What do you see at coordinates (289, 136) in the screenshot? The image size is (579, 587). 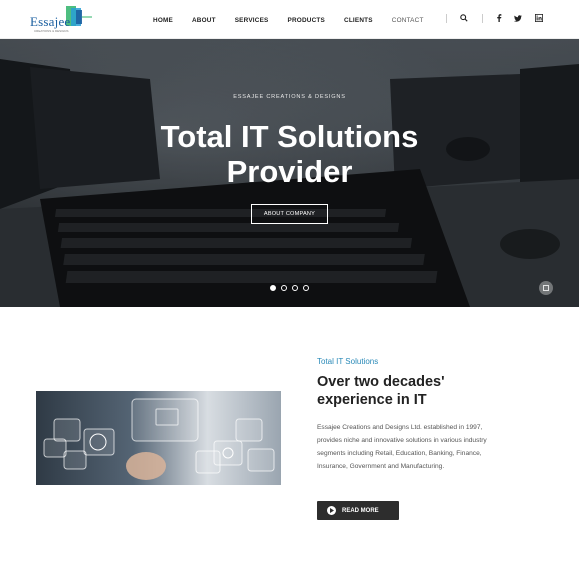 I see `hero-title-line-1: Total IT Solutions` at bounding box center [289, 136].